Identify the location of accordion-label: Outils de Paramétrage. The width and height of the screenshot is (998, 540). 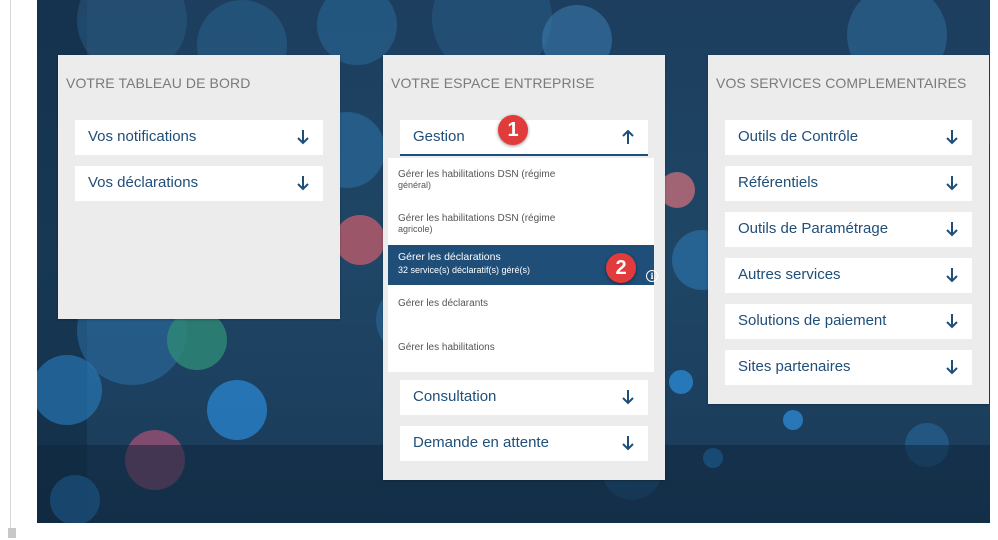
(813, 228).